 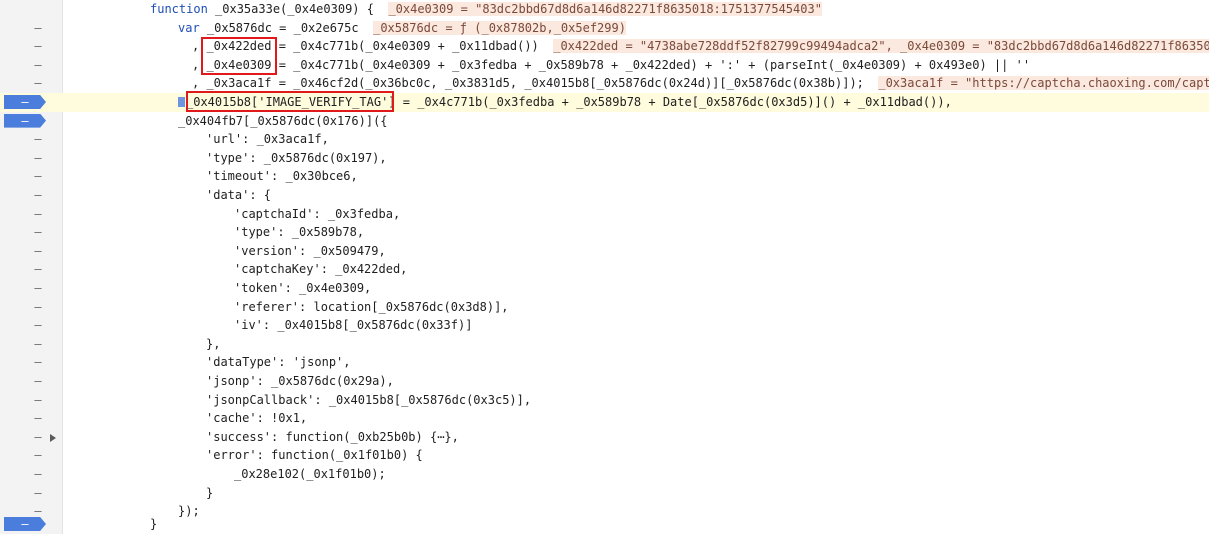 I want to click on code-text: _0x5876dc = _0x2e675c, so click(x=279, y=27).